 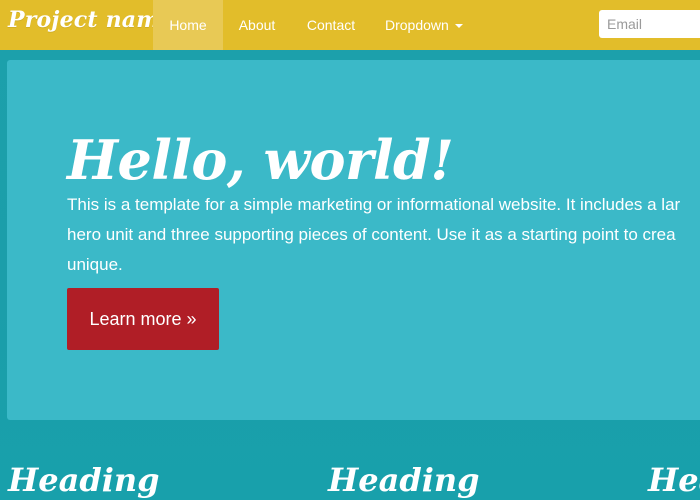 I want to click on hero-title: Hello, world!, so click(x=260, y=160).